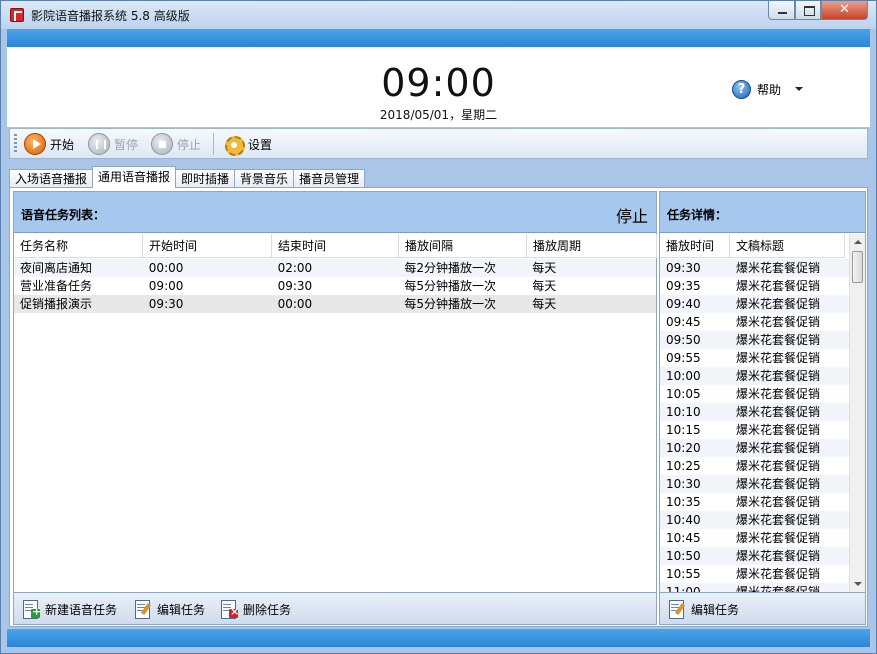 This screenshot has width=877, height=654. Describe the element at coordinates (113, 144) in the screenshot. I see `pause-button: 暂停` at that location.